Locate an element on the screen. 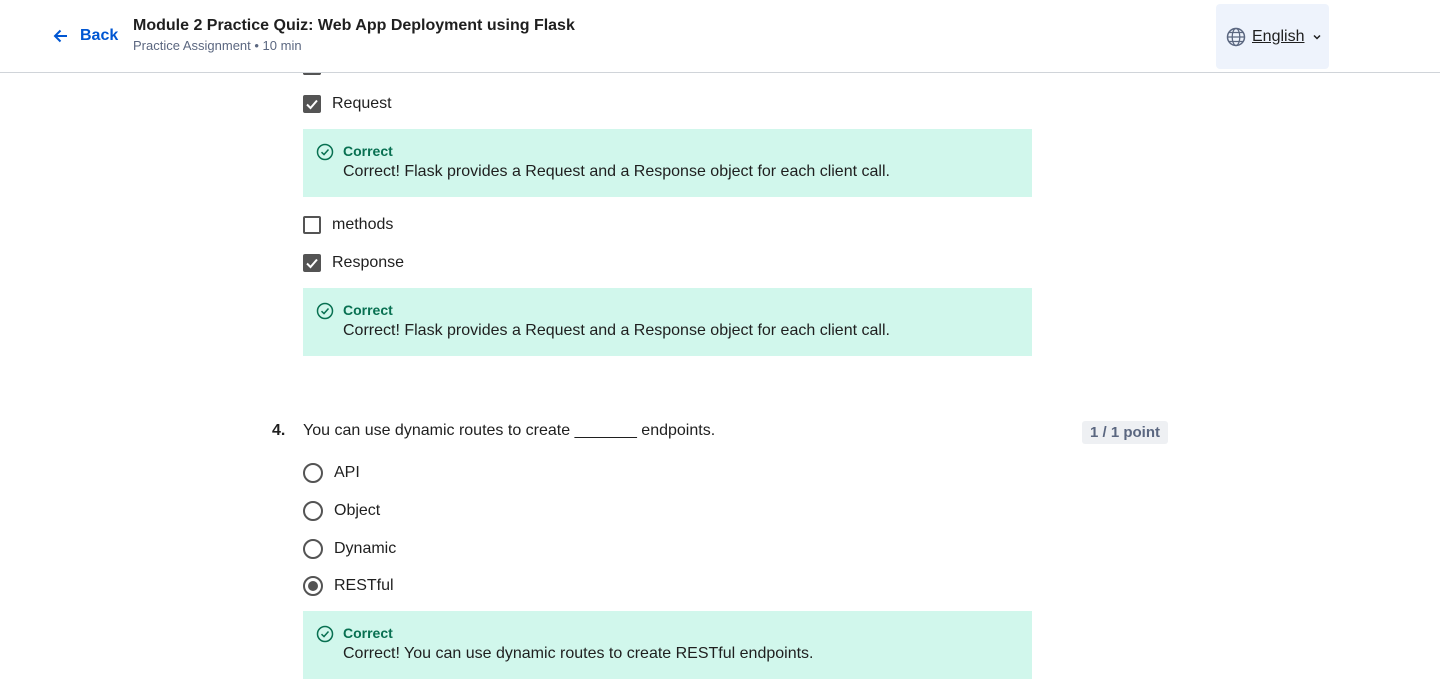 This screenshot has width=1440, height=689. option-object: Object is located at coordinates (341, 511).